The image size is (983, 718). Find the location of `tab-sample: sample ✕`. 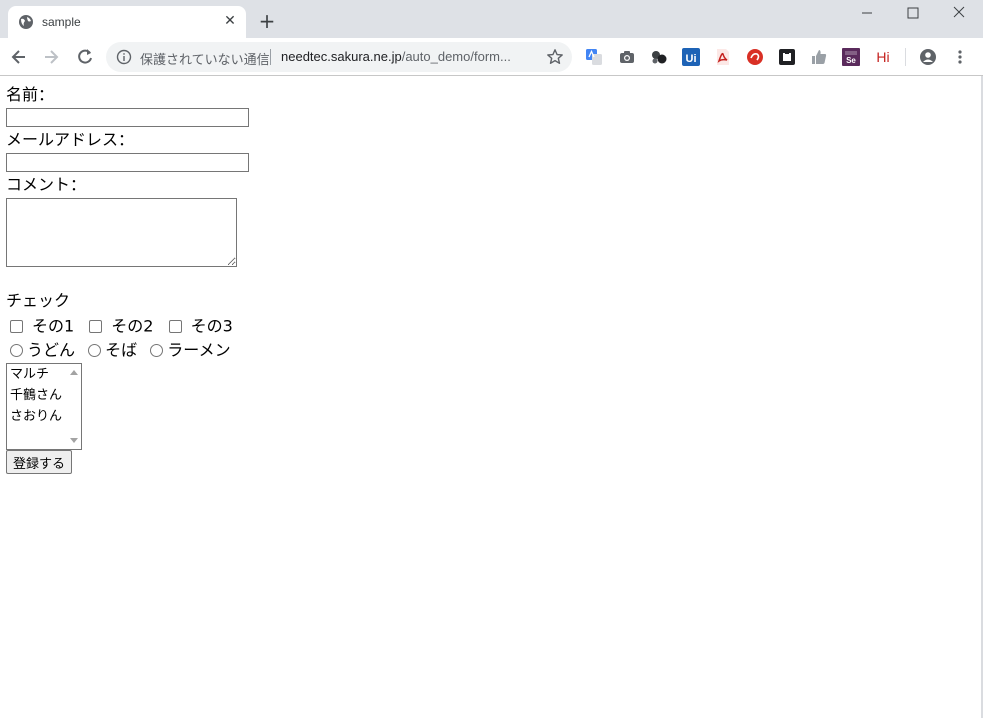

tab-sample: sample ✕ is located at coordinates (127, 22).